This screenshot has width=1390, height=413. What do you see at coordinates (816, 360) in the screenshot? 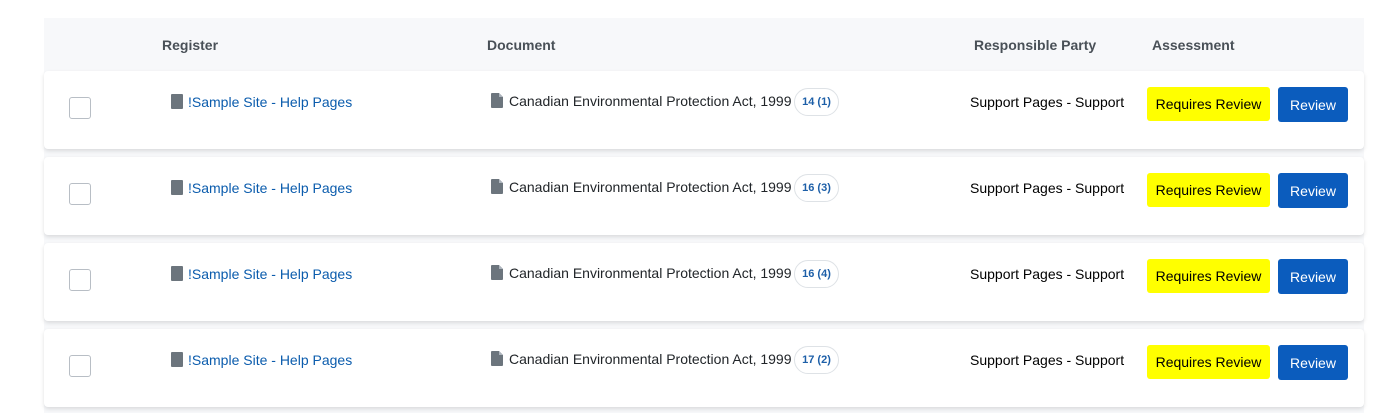
I see `count-badge: 17 (2)` at bounding box center [816, 360].